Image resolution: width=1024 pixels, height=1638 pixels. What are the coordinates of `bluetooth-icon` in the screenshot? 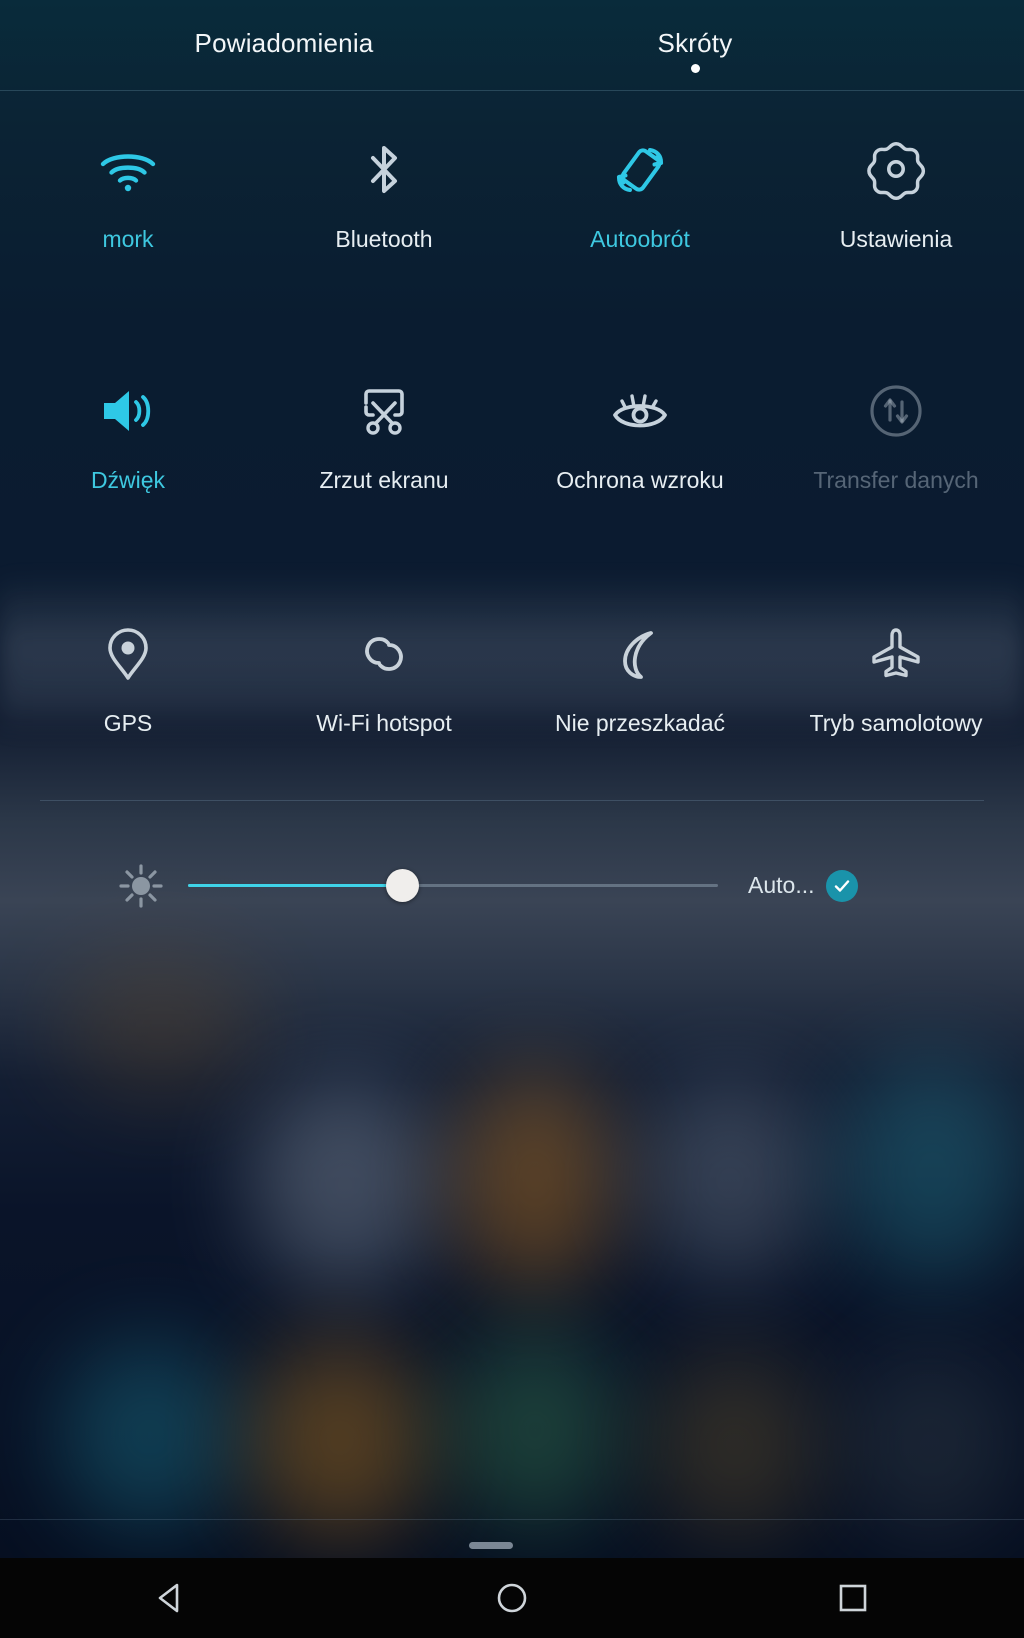 It's located at (384, 170).